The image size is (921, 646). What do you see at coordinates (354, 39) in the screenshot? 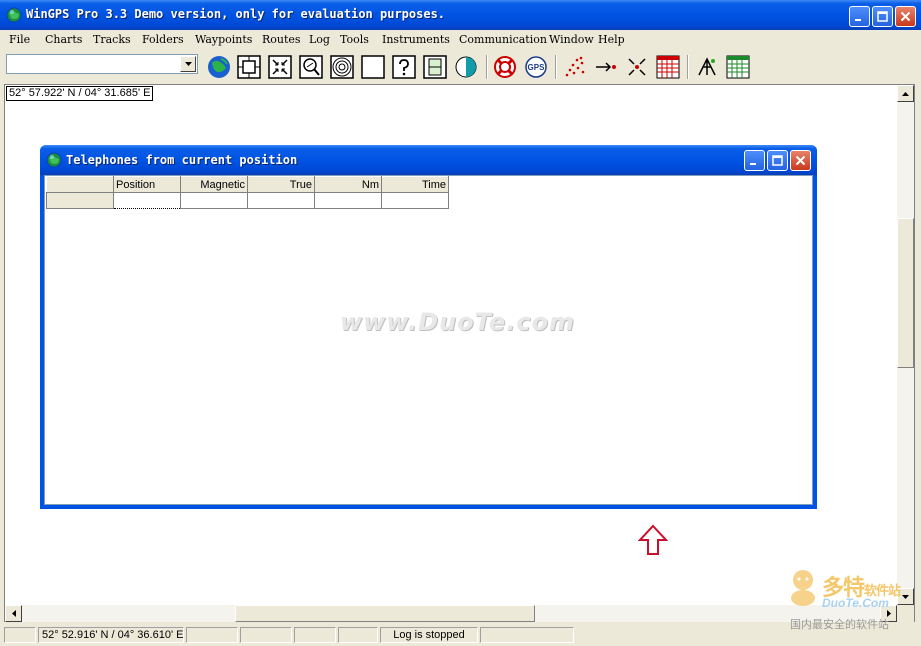
I see `menu-tools: Tools` at bounding box center [354, 39].